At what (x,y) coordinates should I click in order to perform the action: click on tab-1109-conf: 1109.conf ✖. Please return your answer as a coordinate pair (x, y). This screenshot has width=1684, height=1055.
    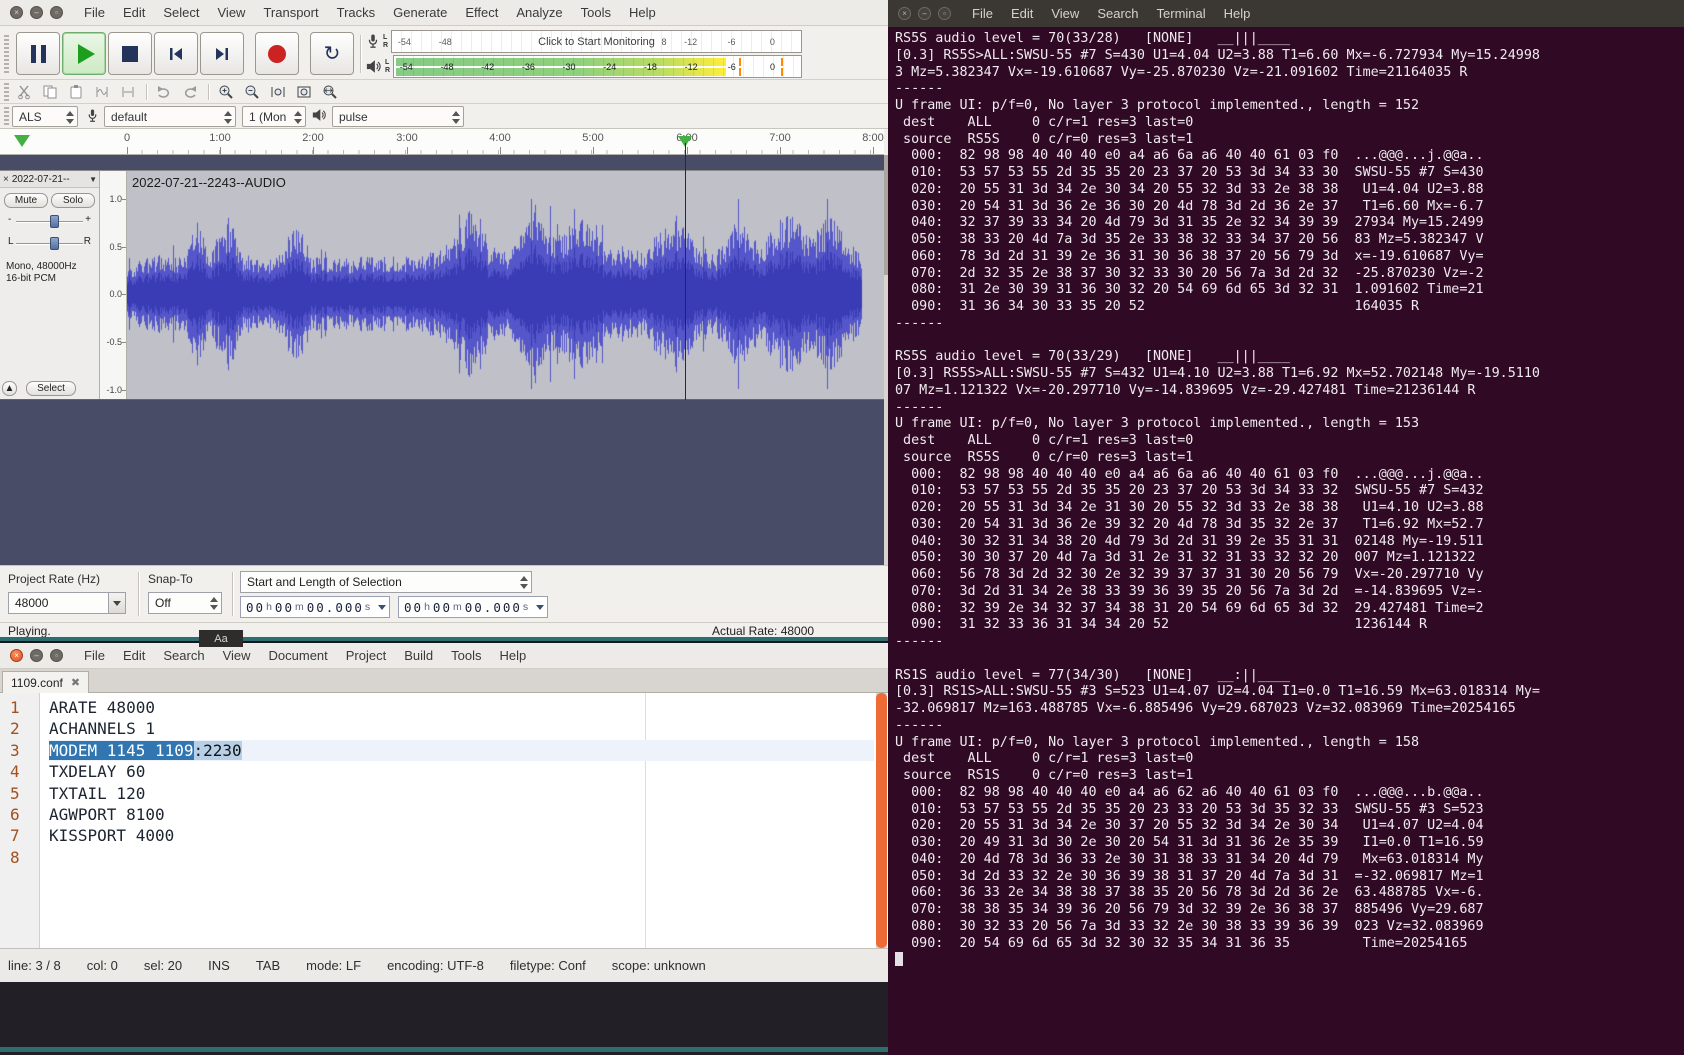
    Looking at the image, I should click on (46, 682).